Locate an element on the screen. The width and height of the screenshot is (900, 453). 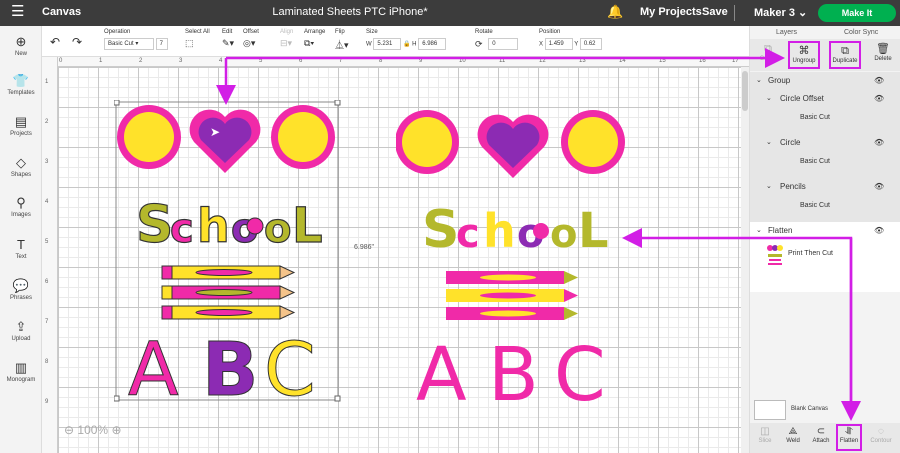
redo-icon: ↷ is located at coordinates (77, 42).